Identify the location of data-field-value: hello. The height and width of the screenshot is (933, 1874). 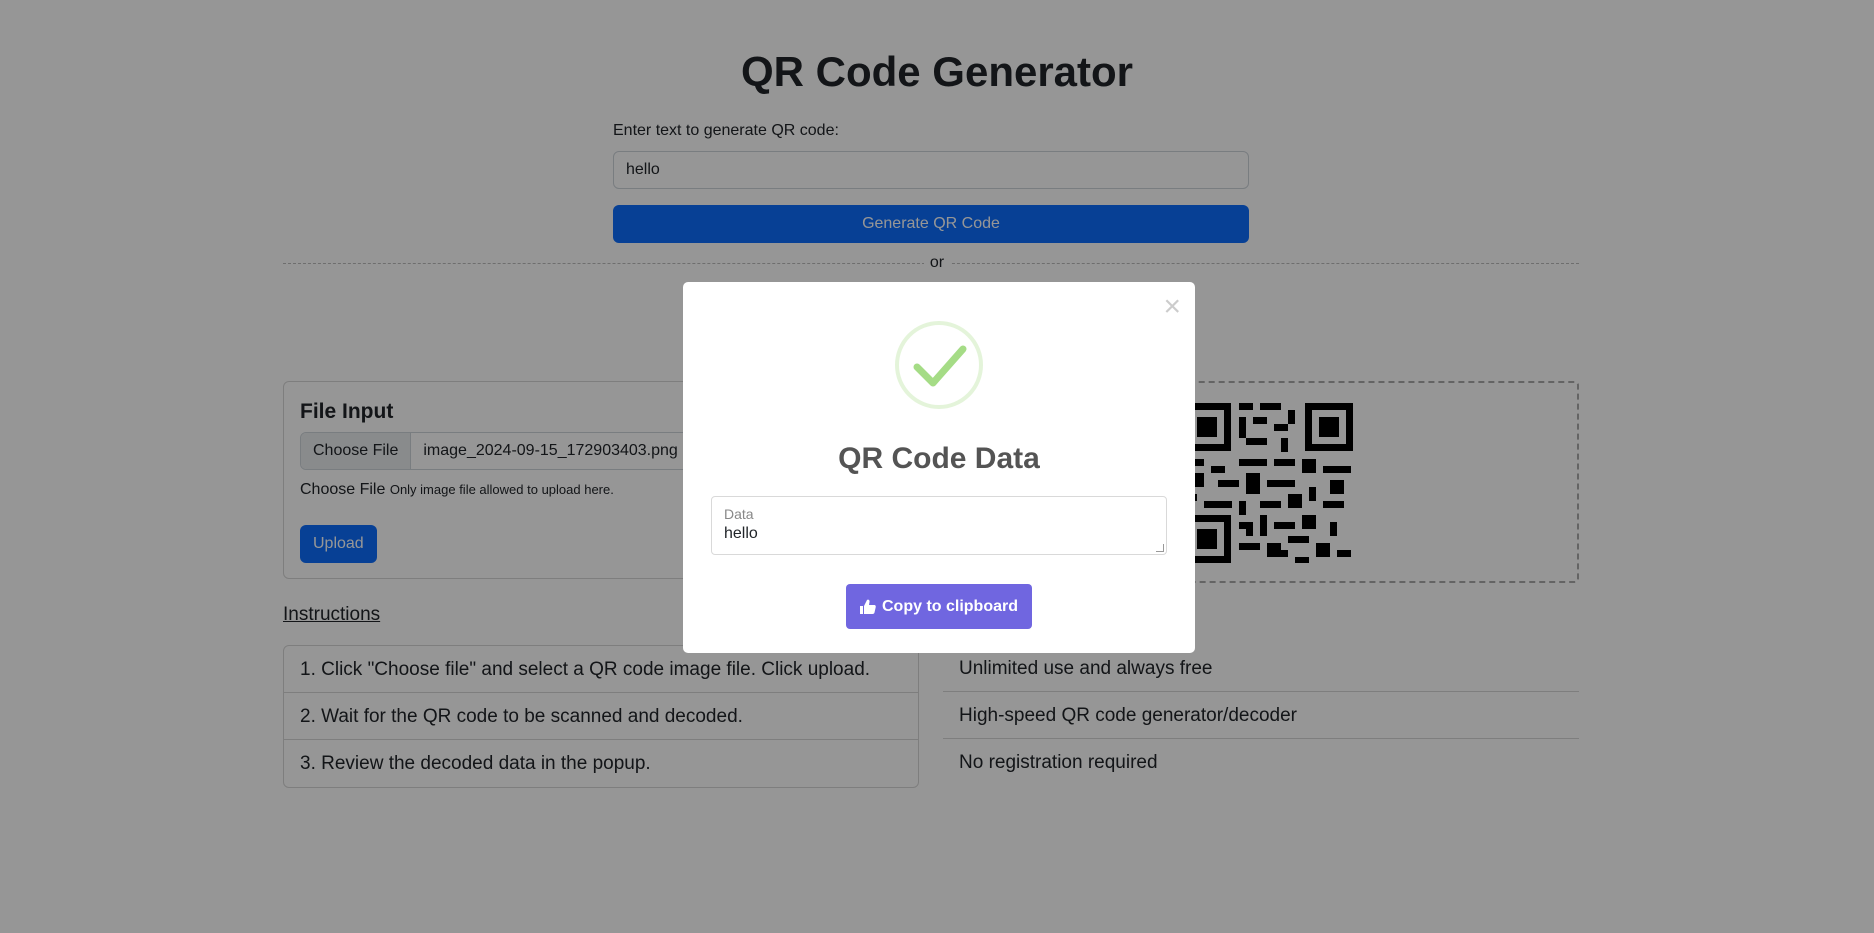
(741, 533).